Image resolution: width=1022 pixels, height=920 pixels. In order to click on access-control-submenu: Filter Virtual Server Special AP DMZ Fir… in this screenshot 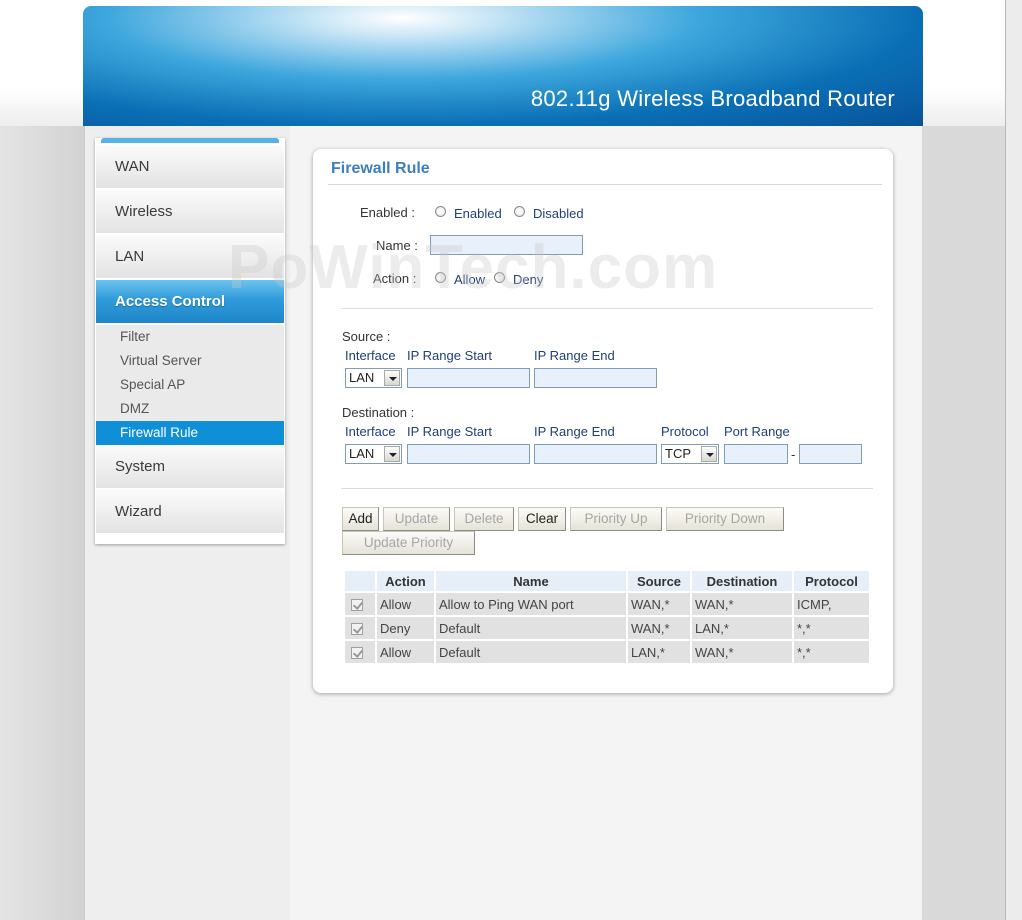, I will do `click(190, 385)`.